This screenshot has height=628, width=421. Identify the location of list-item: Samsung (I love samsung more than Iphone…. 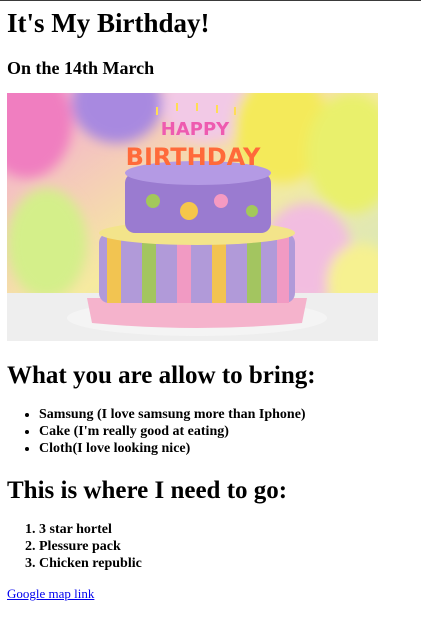
(172, 414).